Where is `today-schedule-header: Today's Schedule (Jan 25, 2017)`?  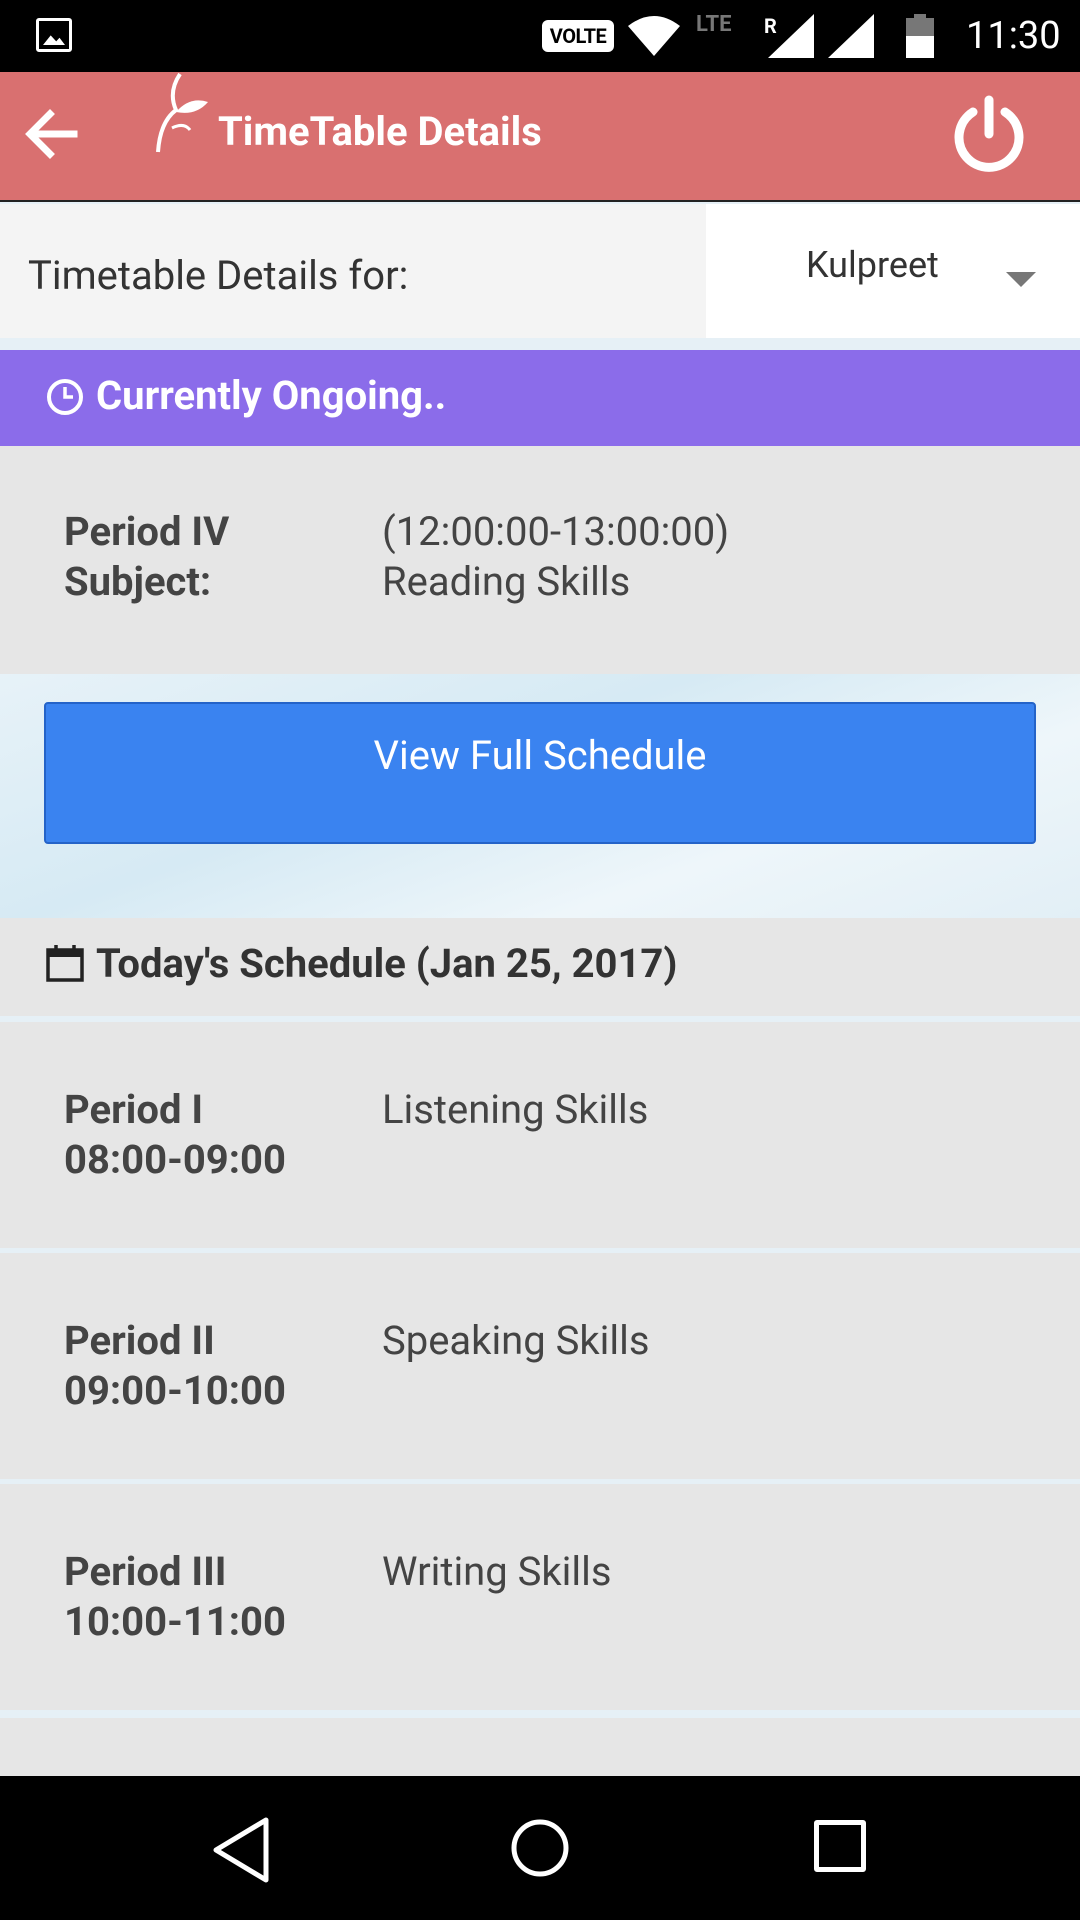
today-schedule-header: Today's Schedule (Jan 25, 2017) is located at coordinates (540, 967).